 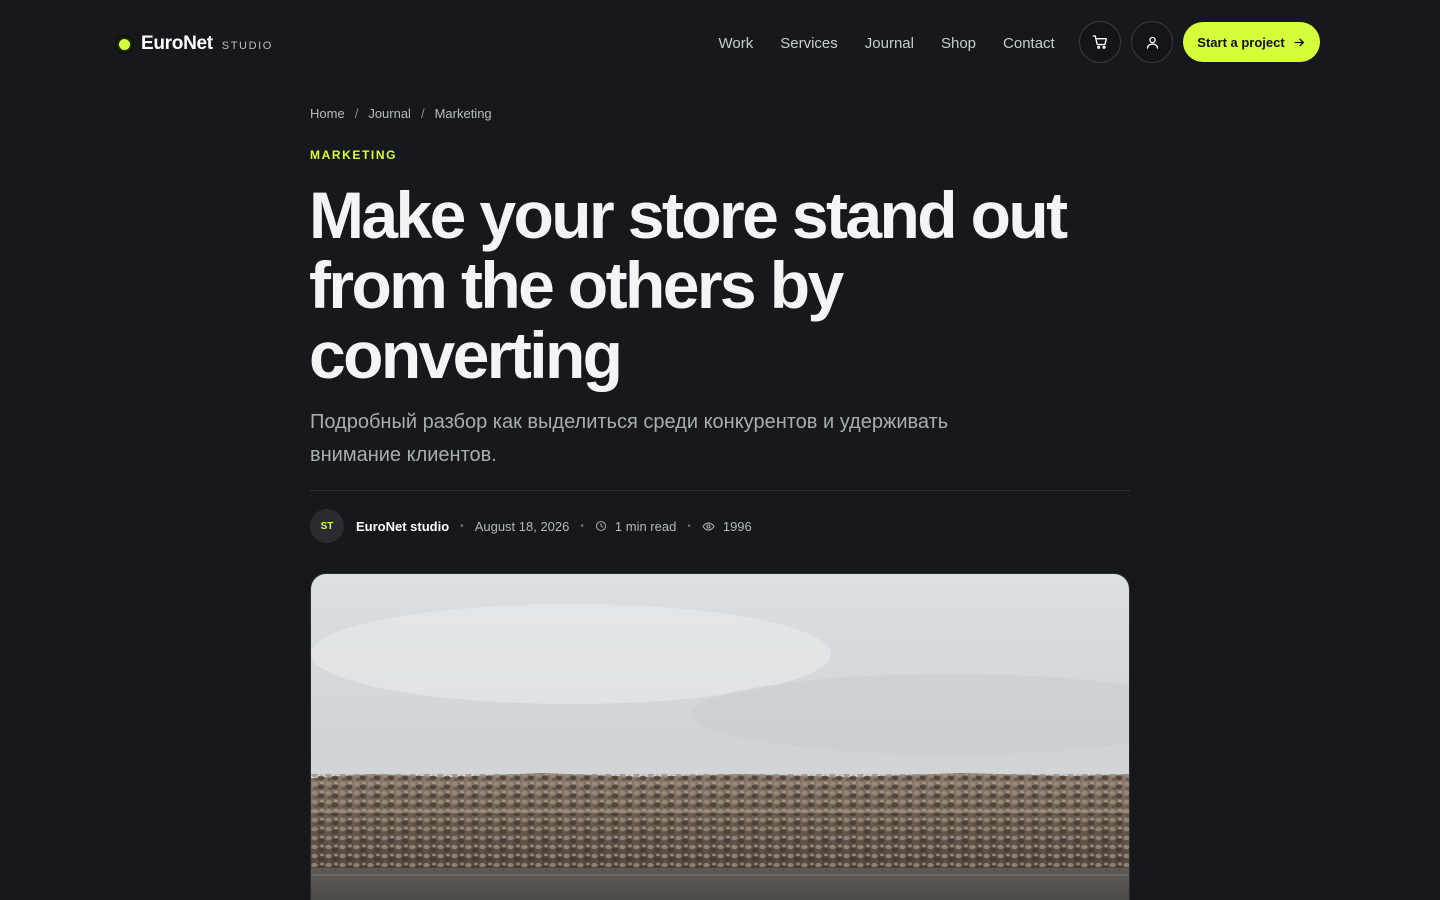 I want to click on main-nav: Work Services Journal Shop Contact, so click(x=886, y=43).